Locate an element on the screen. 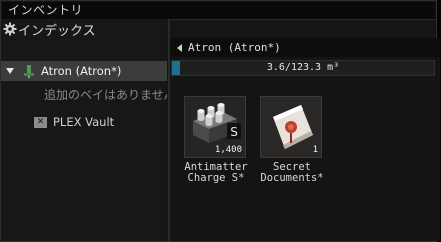  ship-label: Atron (Atron*) is located at coordinates (81, 71).